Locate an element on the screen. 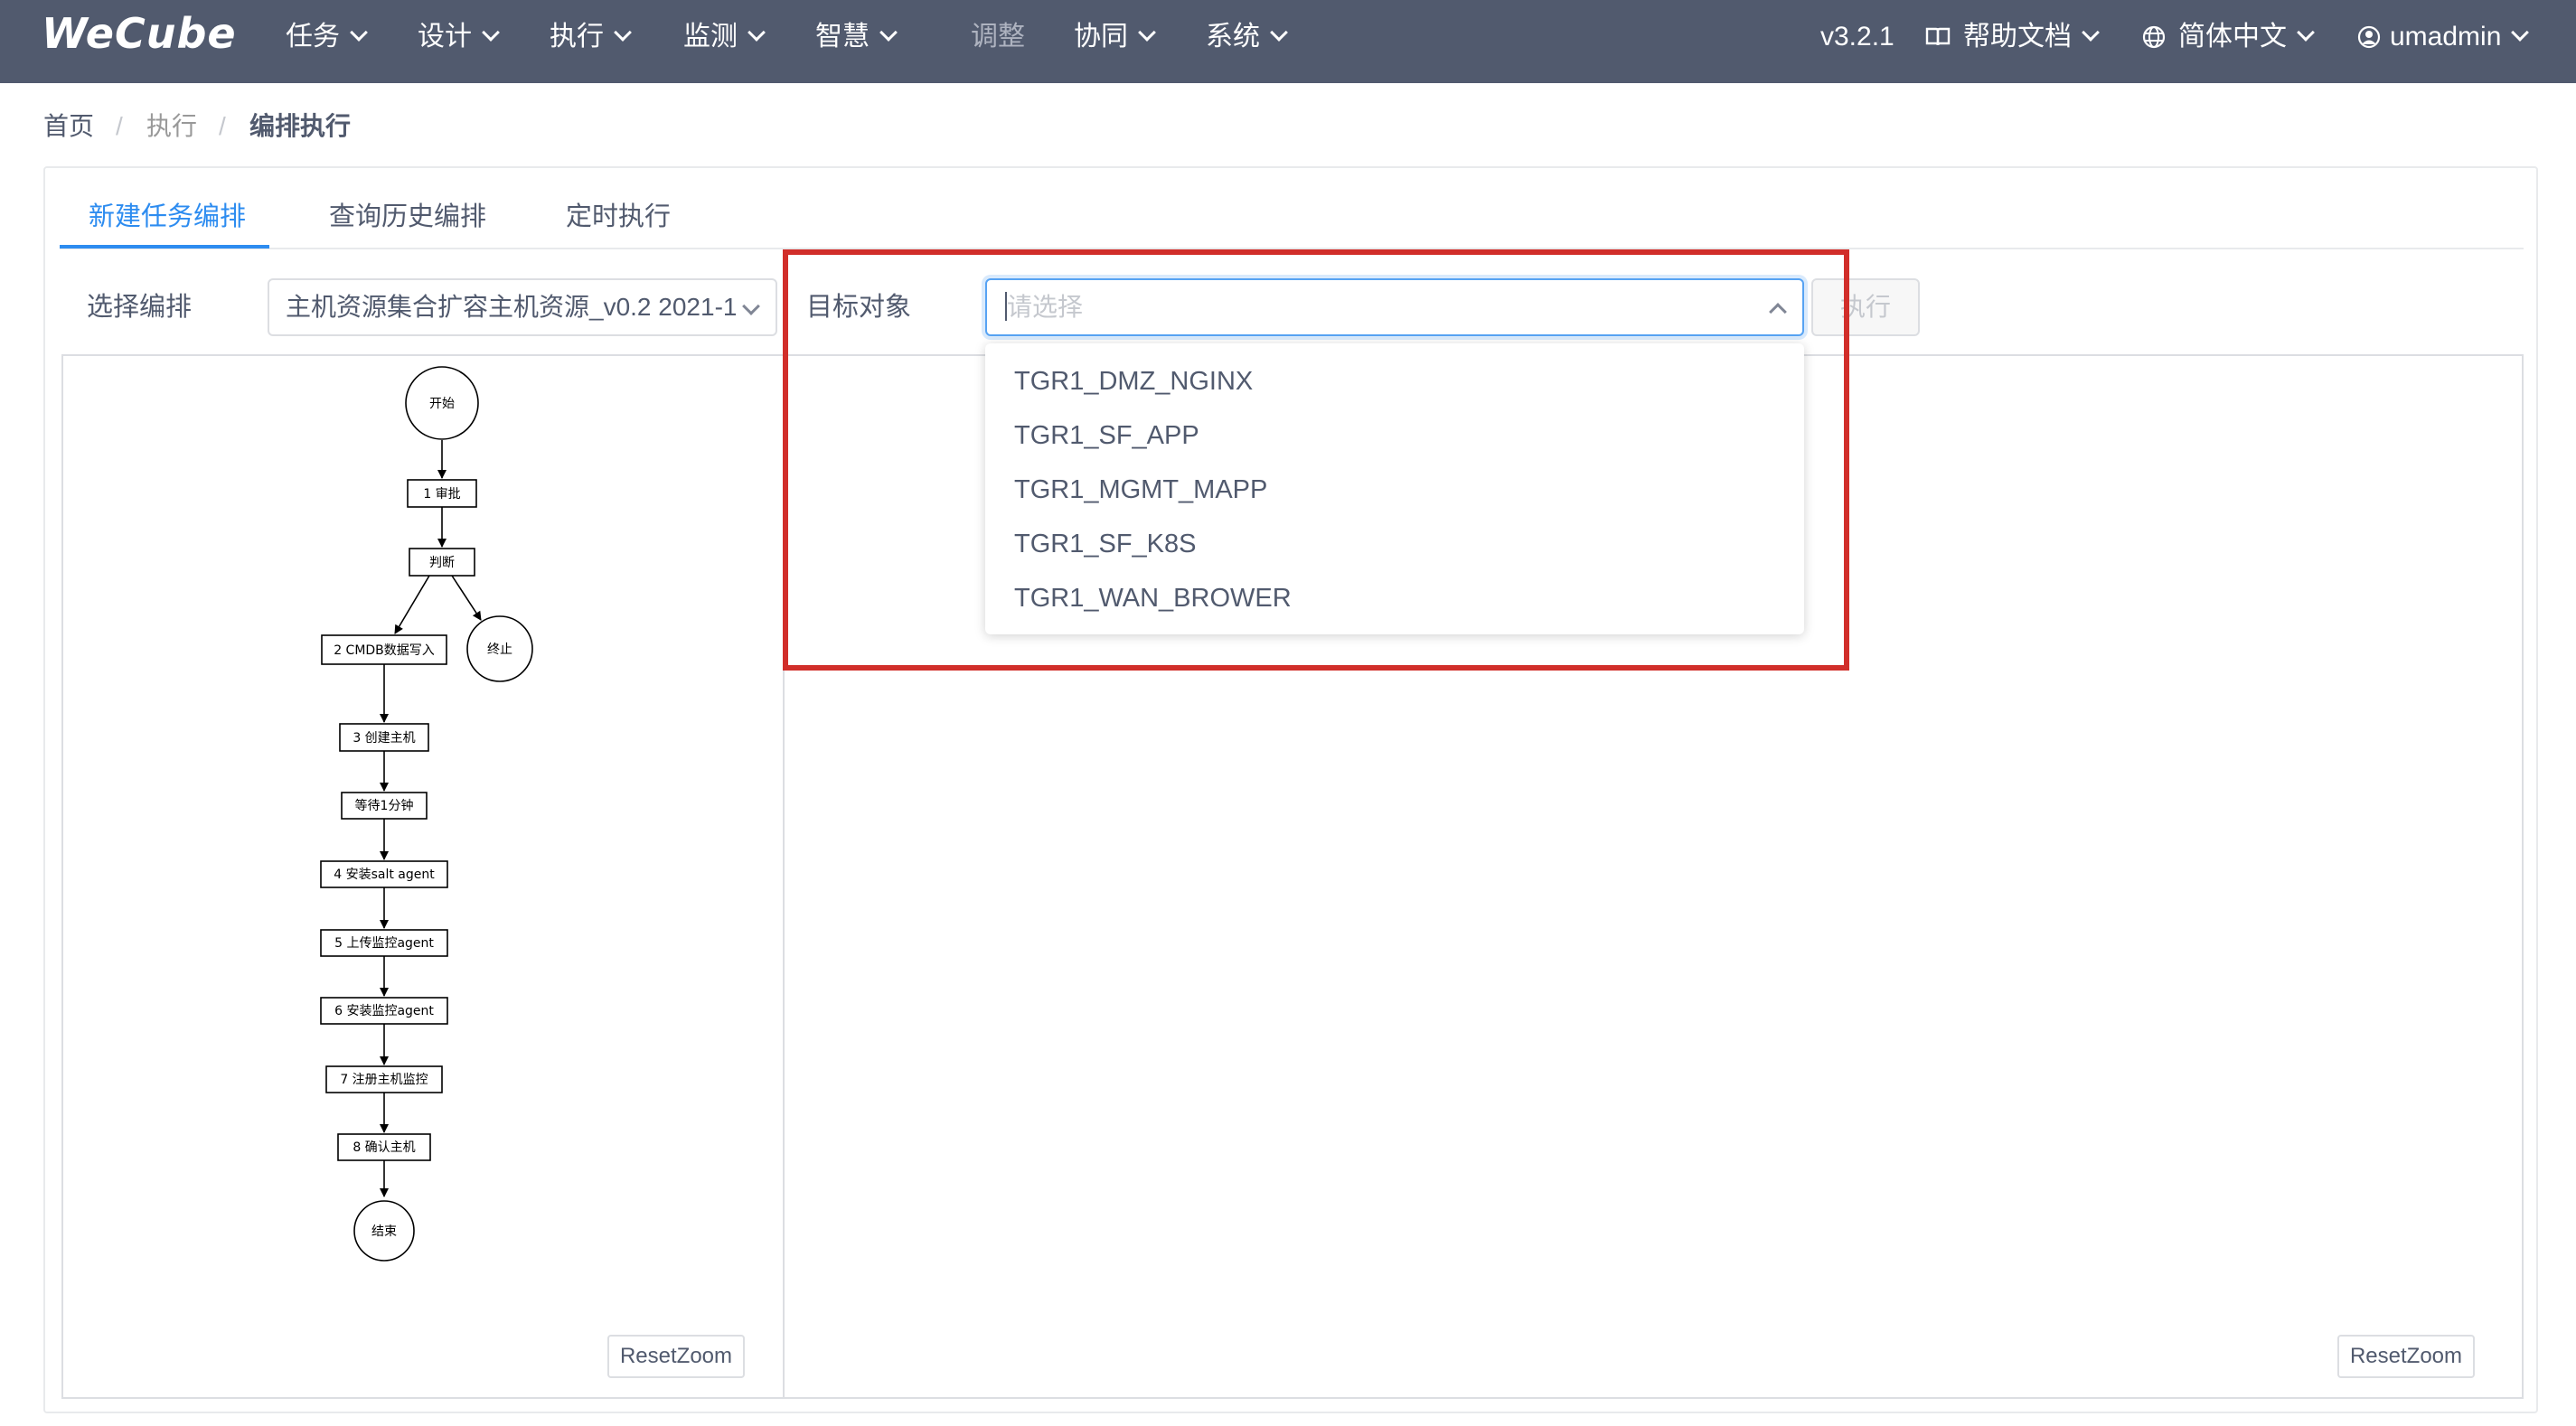 The width and height of the screenshot is (2576, 1426). nav-menu-design: 设计 is located at coordinates (459, 42).